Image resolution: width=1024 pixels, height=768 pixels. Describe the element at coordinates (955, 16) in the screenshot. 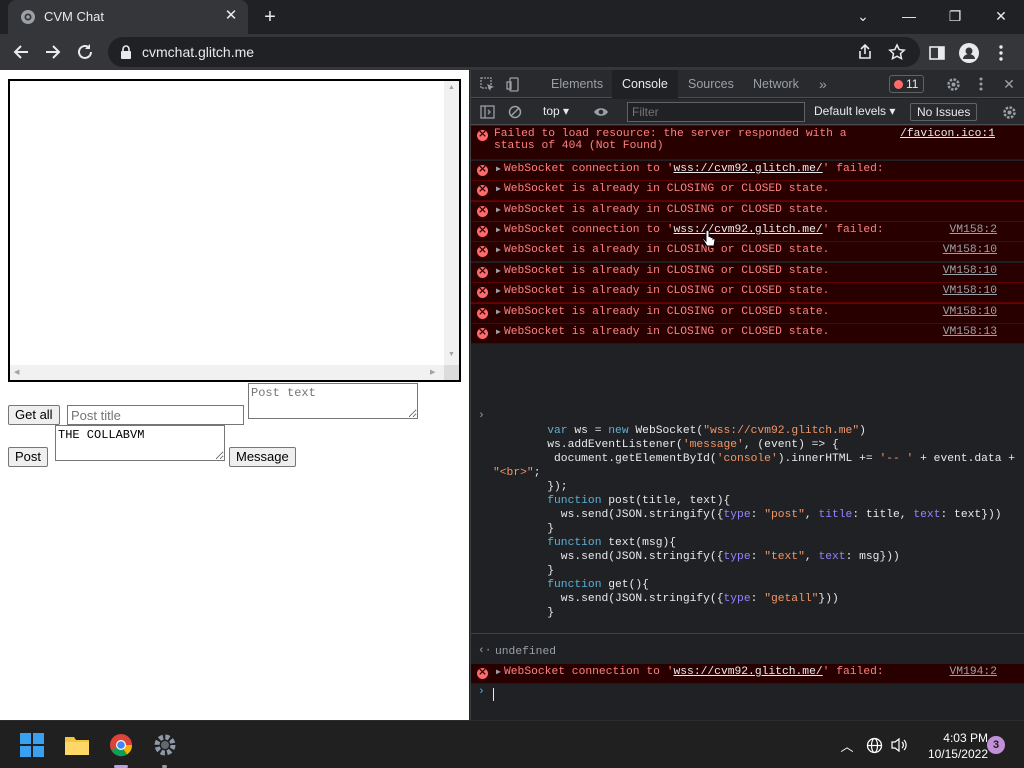

I see `restore-icon: ❐` at that location.